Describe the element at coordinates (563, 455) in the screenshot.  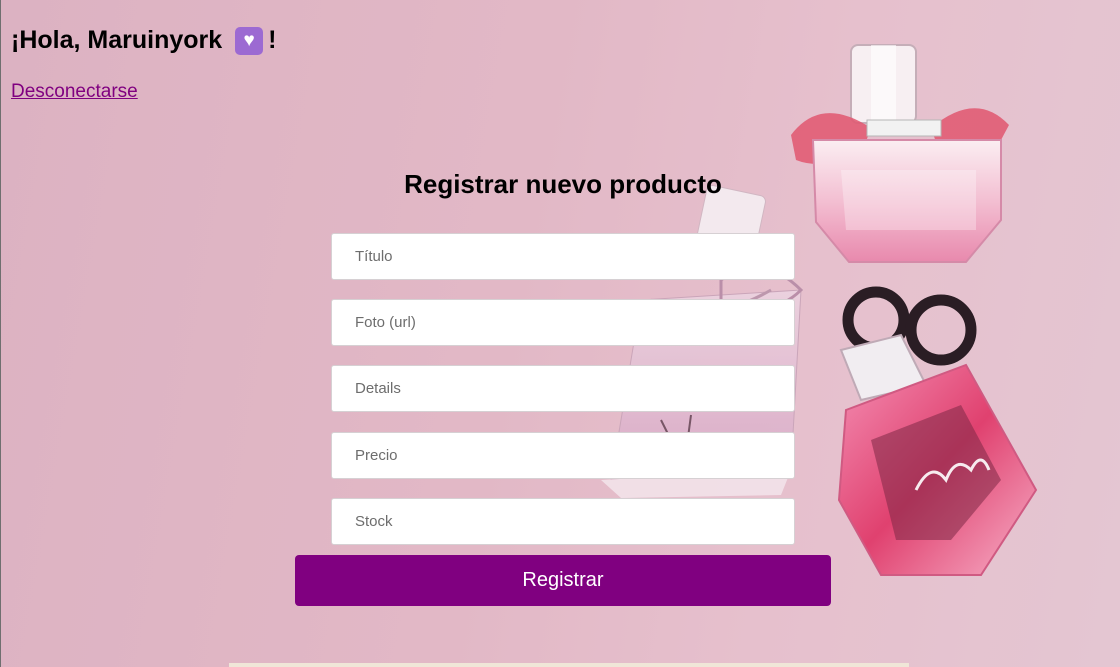
I see `price-input` at that location.